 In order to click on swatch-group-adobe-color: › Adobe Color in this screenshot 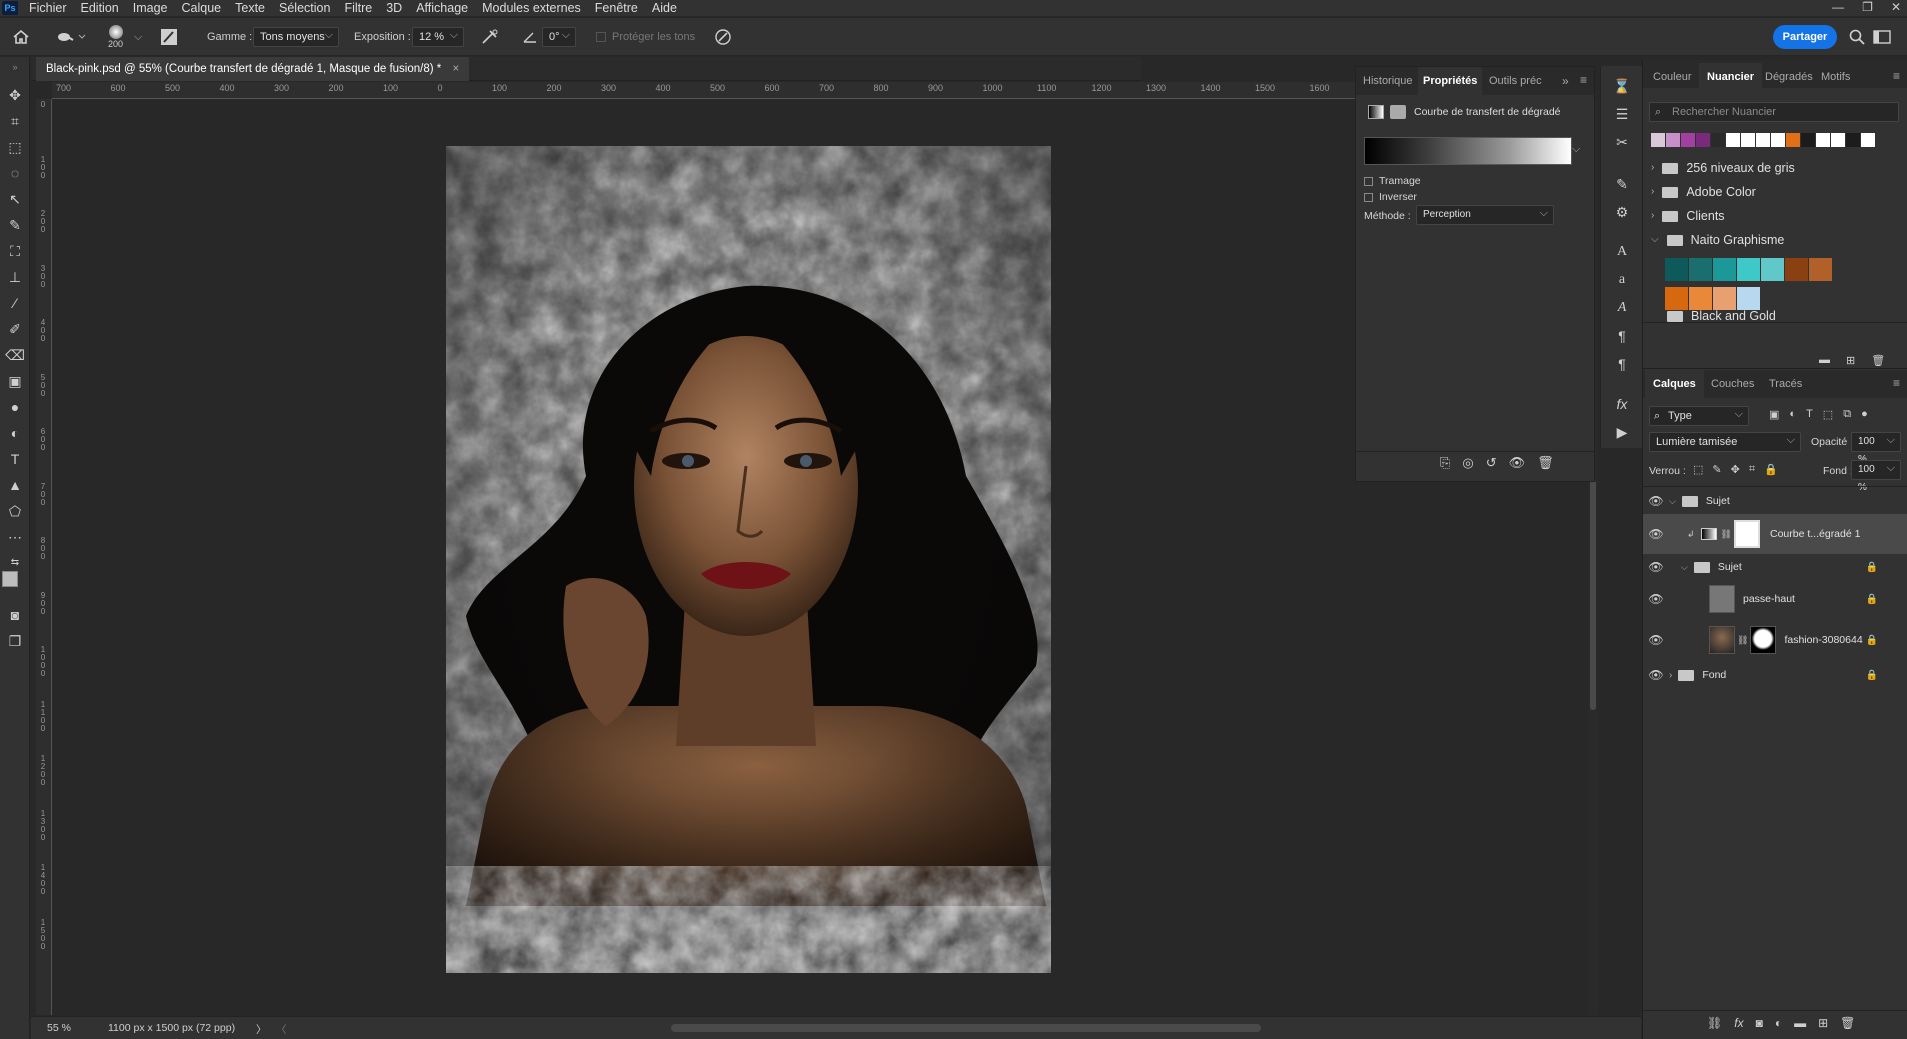, I will do `click(1703, 192)`.